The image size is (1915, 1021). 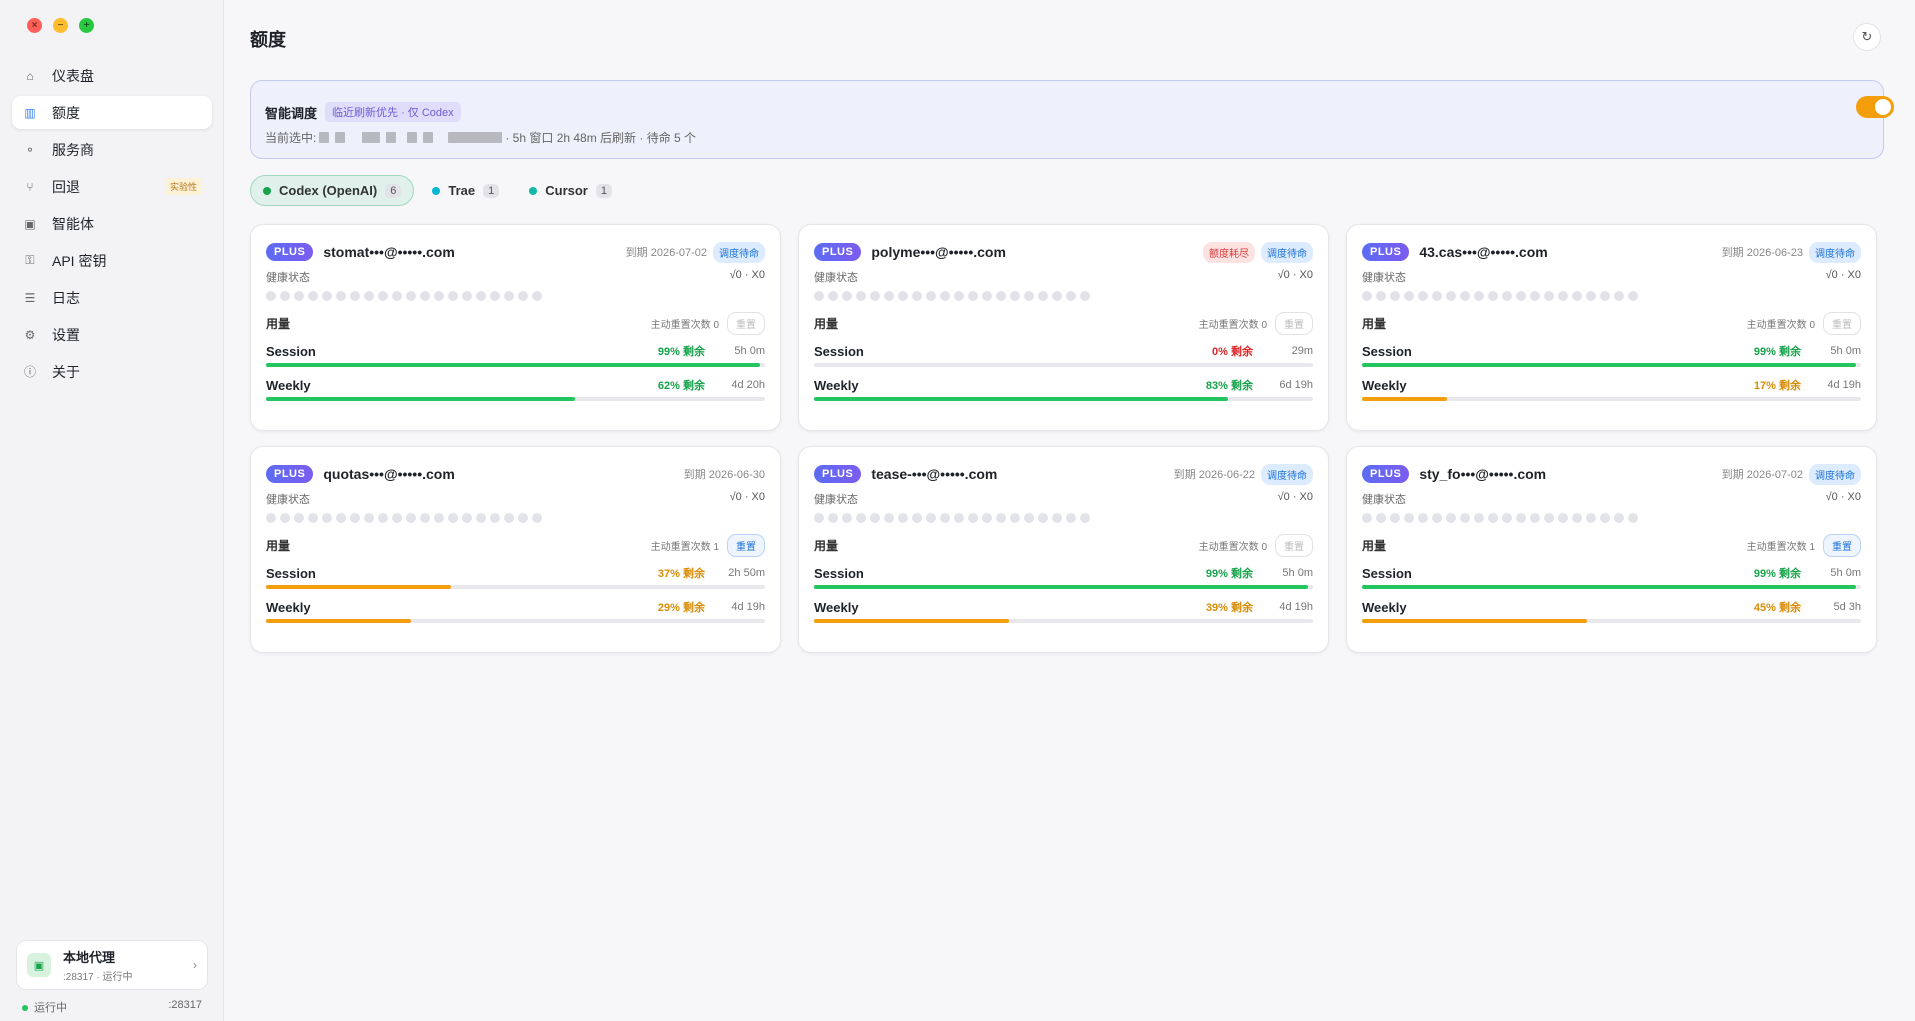 I want to click on refresh-button: ↻, so click(x=1867, y=37).